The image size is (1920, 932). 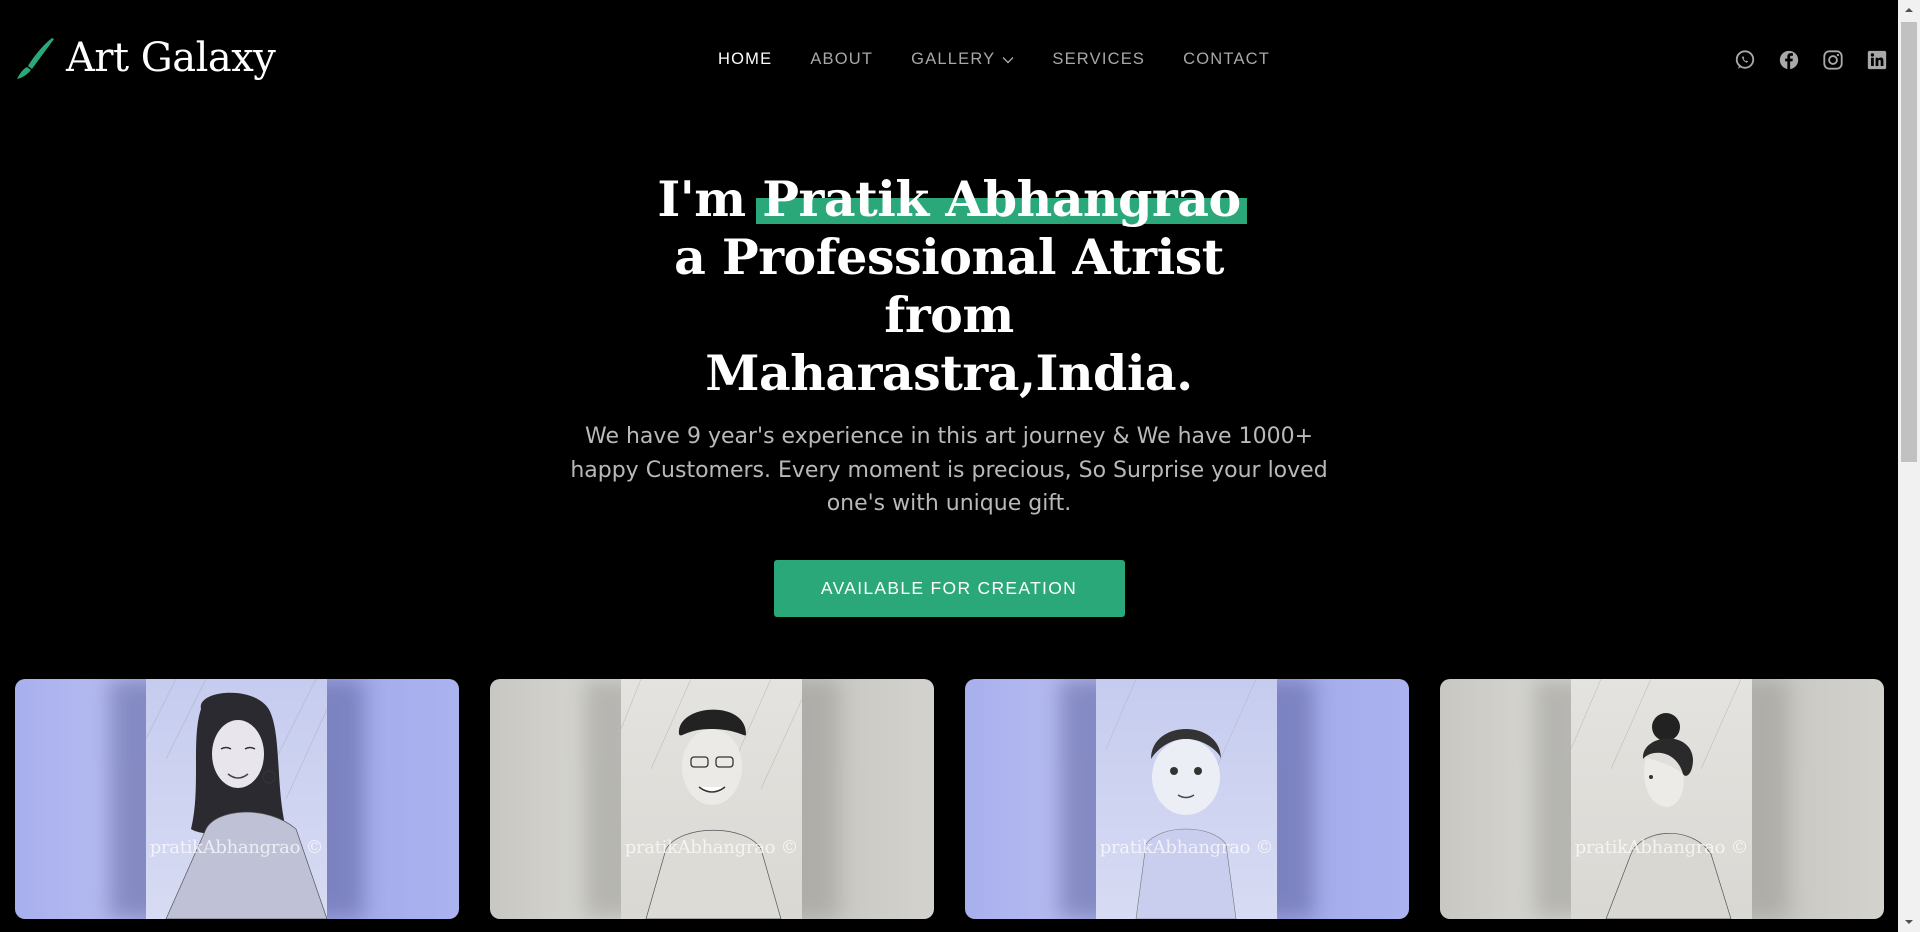 I want to click on linkedin-icon, so click(x=1877, y=60).